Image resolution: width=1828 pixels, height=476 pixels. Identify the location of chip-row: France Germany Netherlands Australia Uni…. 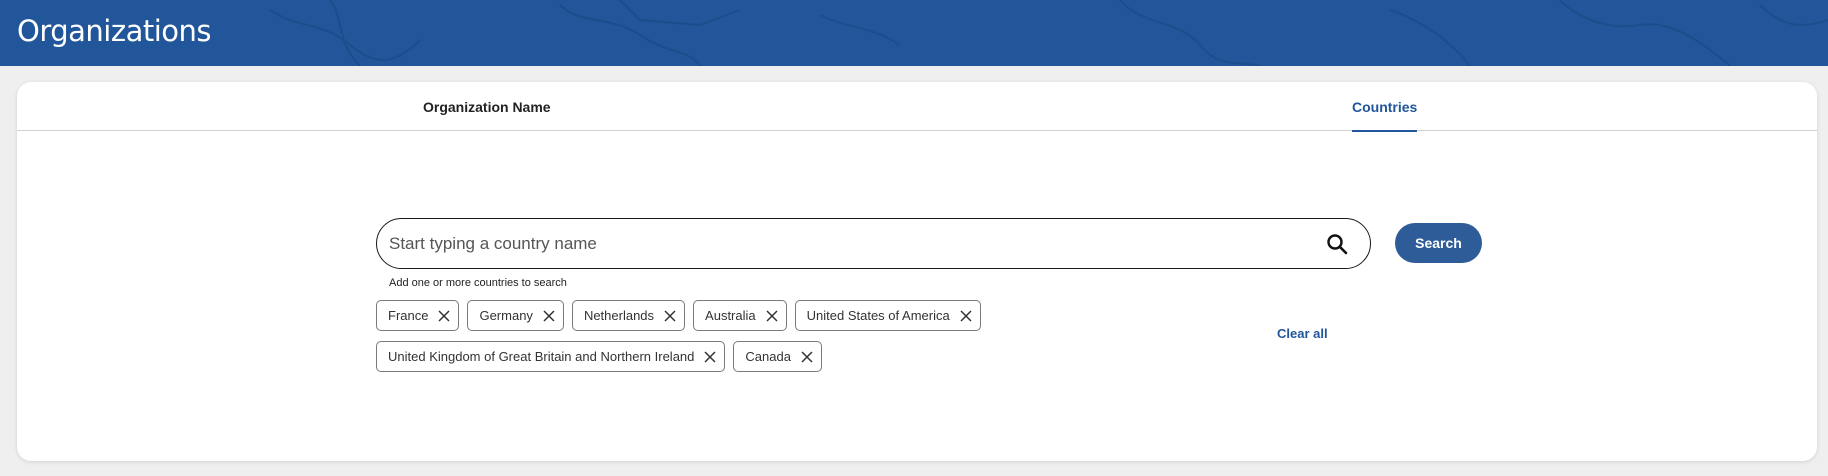
(726, 315).